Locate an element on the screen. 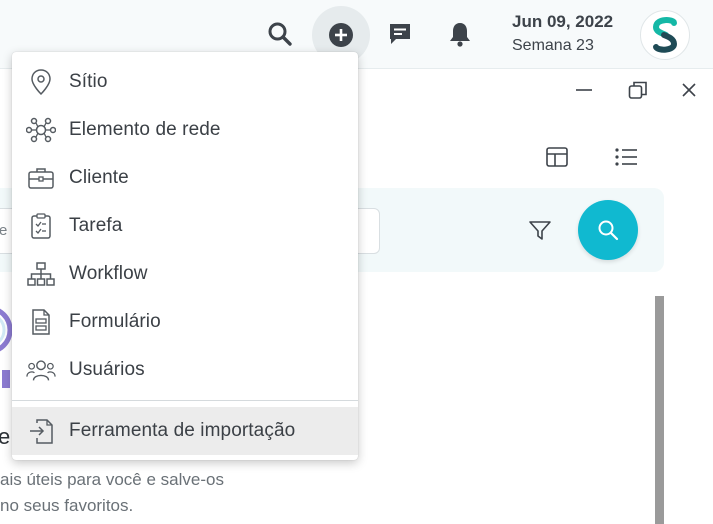 This screenshot has width=713, height=524. minimize-icon is located at coordinates (584, 90).